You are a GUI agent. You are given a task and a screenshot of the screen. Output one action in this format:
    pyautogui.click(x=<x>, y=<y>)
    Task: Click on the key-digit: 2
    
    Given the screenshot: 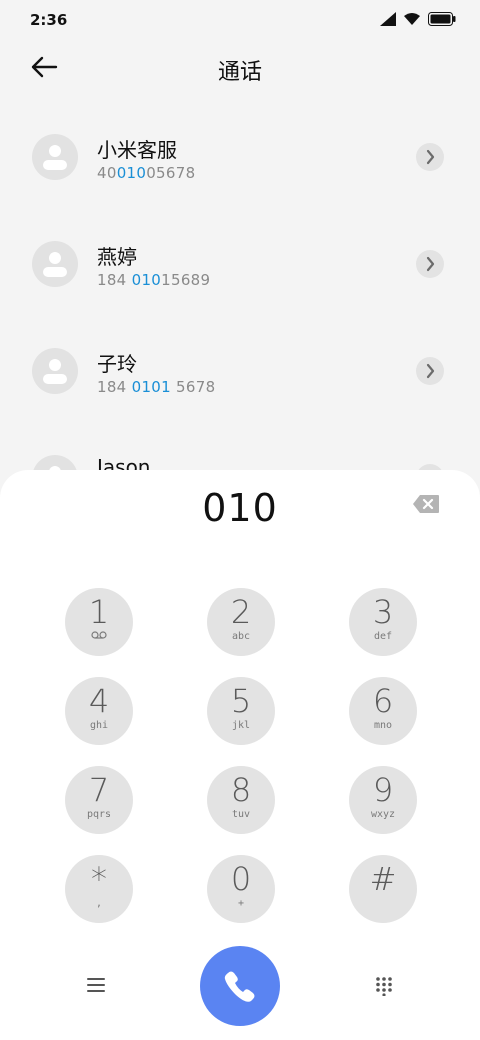 What is the action you would take?
    pyautogui.click(x=241, y=612)
    